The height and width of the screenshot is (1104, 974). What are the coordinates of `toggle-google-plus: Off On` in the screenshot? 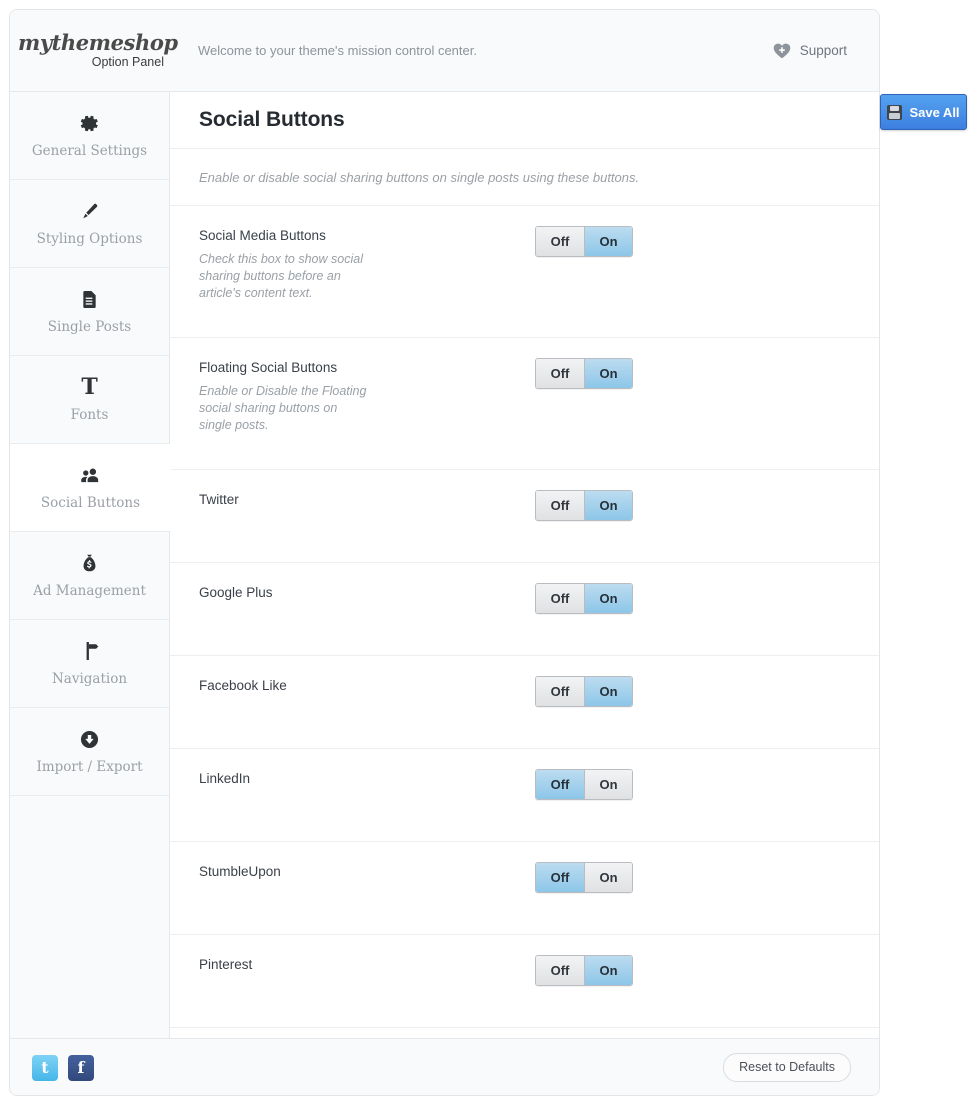 It's located at (584, 598).